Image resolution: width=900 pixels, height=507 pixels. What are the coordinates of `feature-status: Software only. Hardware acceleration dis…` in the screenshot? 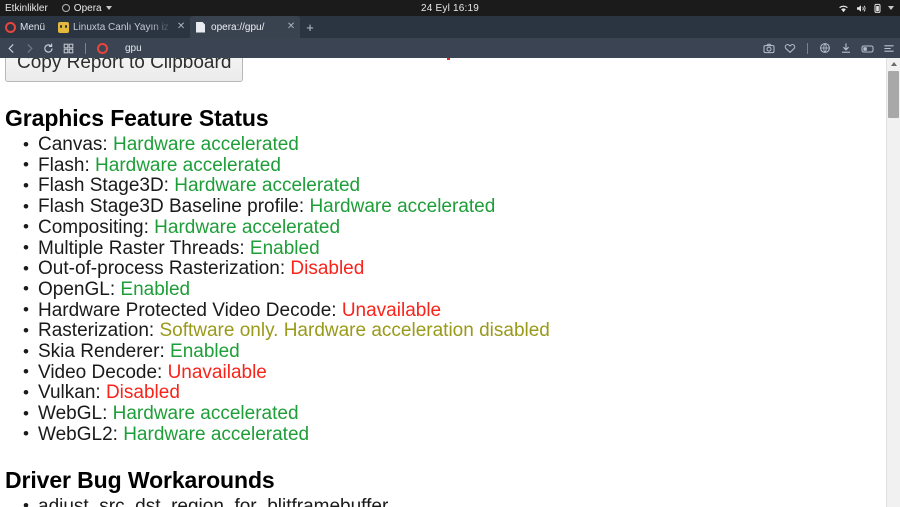 It's located at (354, 331).